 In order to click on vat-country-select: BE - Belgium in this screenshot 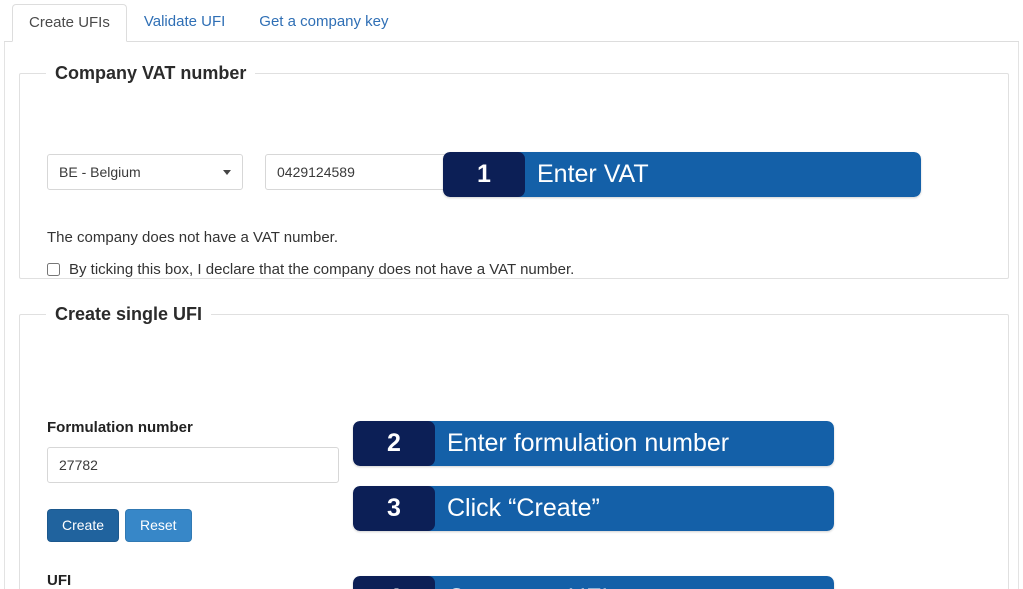, I will do `click(145, 172)`.